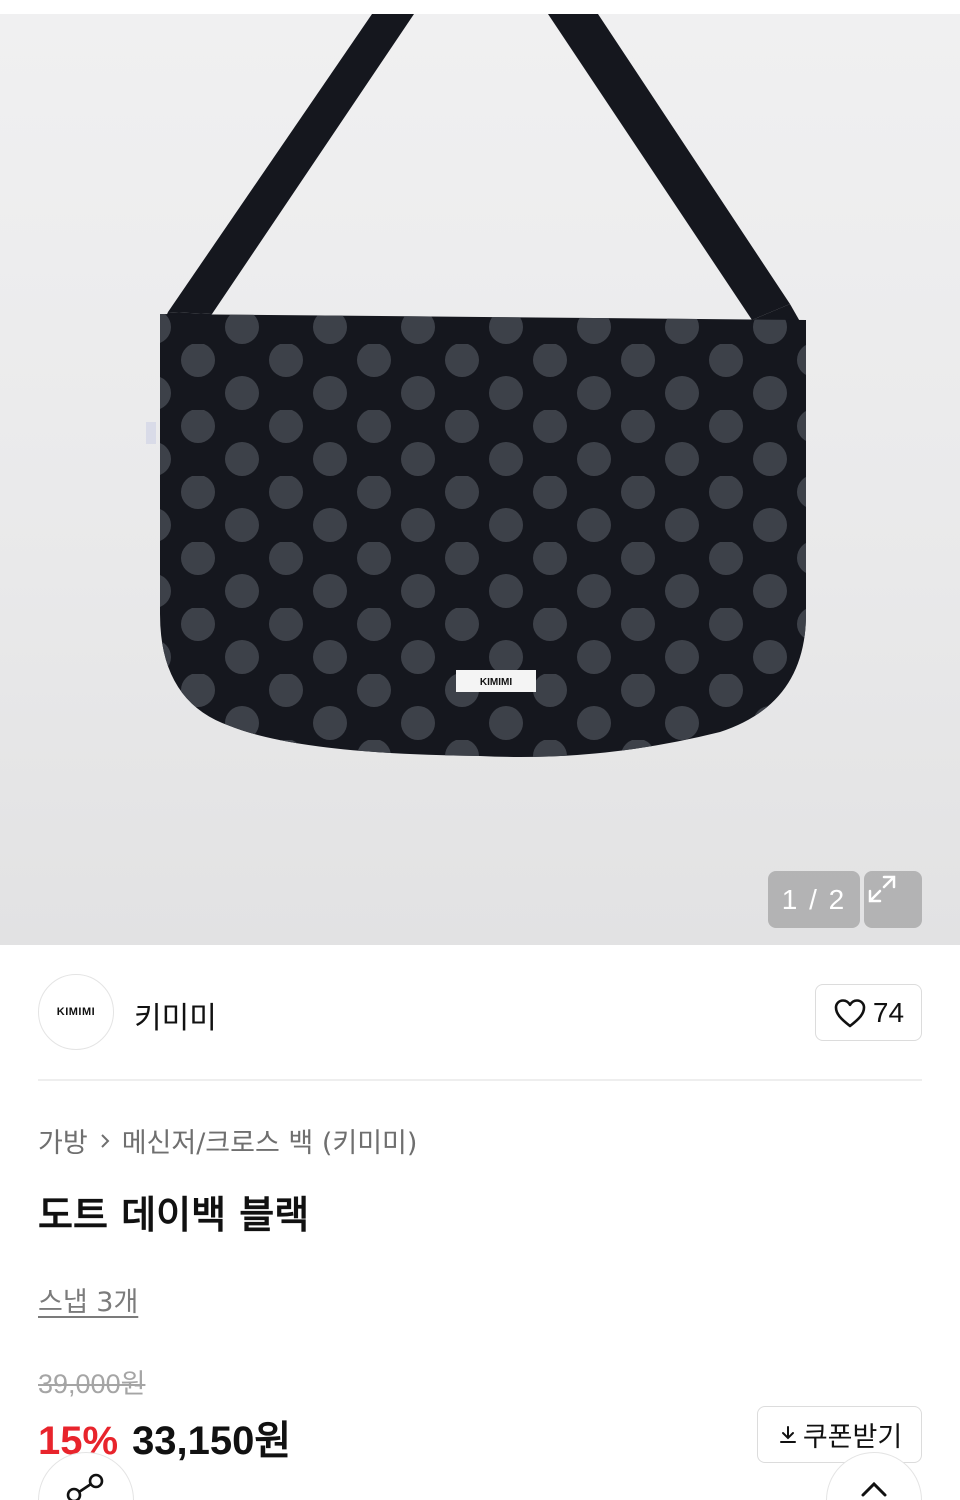 This screenshot has height=1500, width=960. What do you see at coordinates (88, 1299) in the screenshot?
I see `snap-link: 스냅 3개` at bounding box center [88, 1299].